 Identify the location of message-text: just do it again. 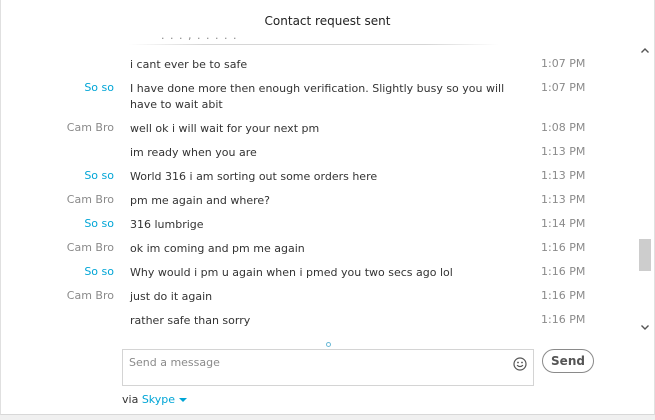
(171, 296).